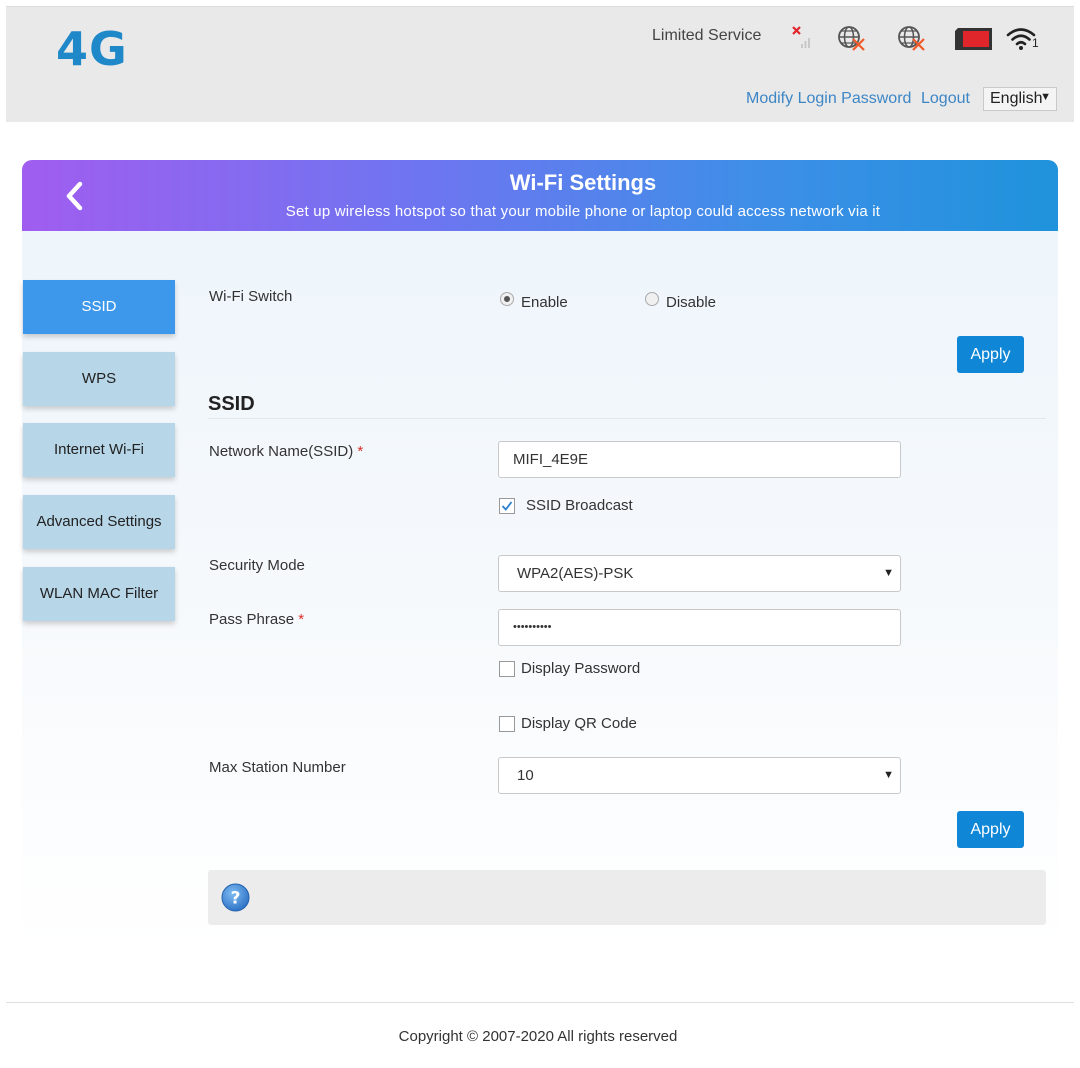  I want to click on network-name-label: Network Name(SSID) *, so click(286, 451).